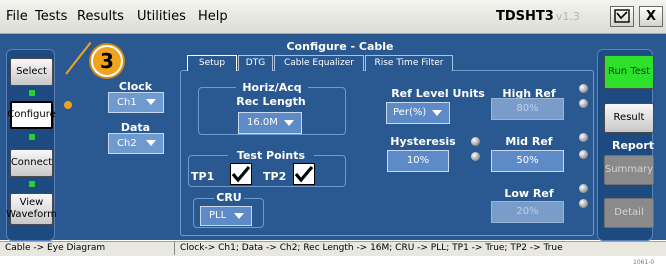  Describe the element at coordinates (203, 176) in the screenshot. I see `tp1-label: TP1` at that location.